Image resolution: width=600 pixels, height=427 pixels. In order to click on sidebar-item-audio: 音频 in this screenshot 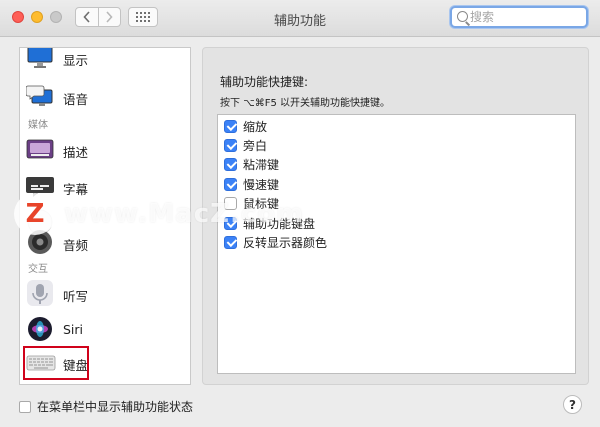, I will do `click(105, 244)`.